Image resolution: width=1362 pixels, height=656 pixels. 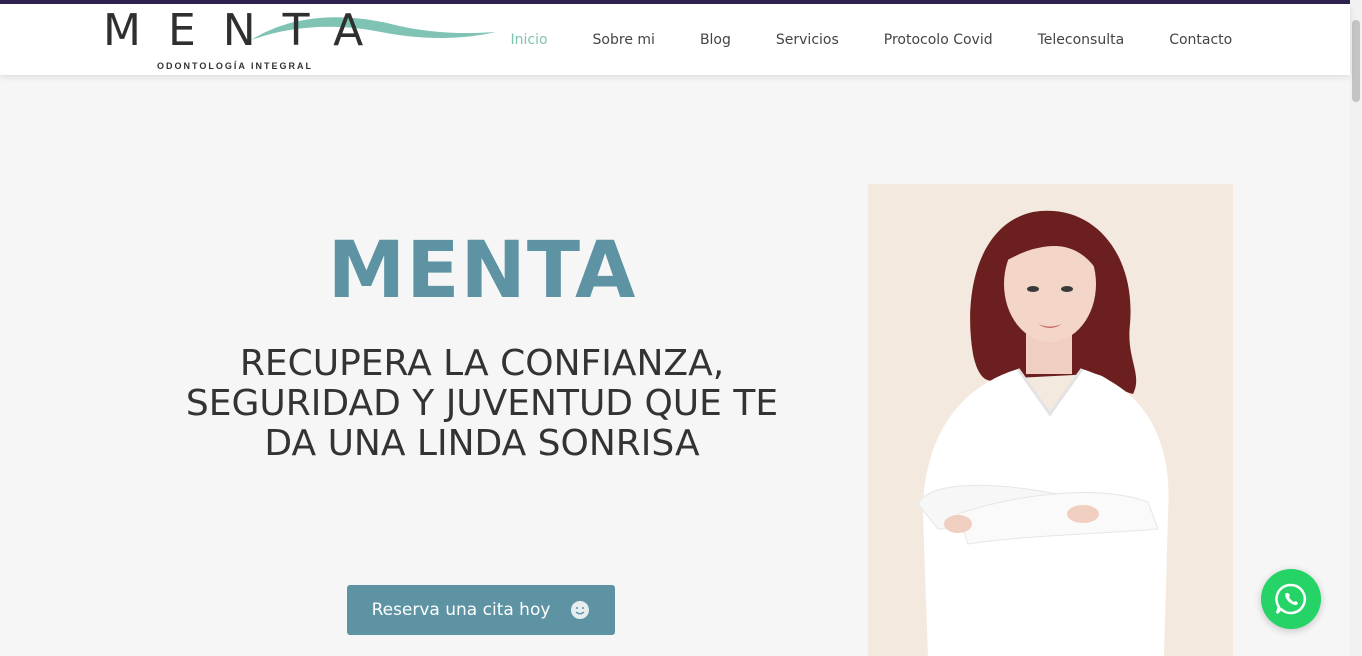 What do you see at coordinates (529, 40) in the screenshot?
I see `nav-item-inicio: Inicio` at bounding box center [529, 40].